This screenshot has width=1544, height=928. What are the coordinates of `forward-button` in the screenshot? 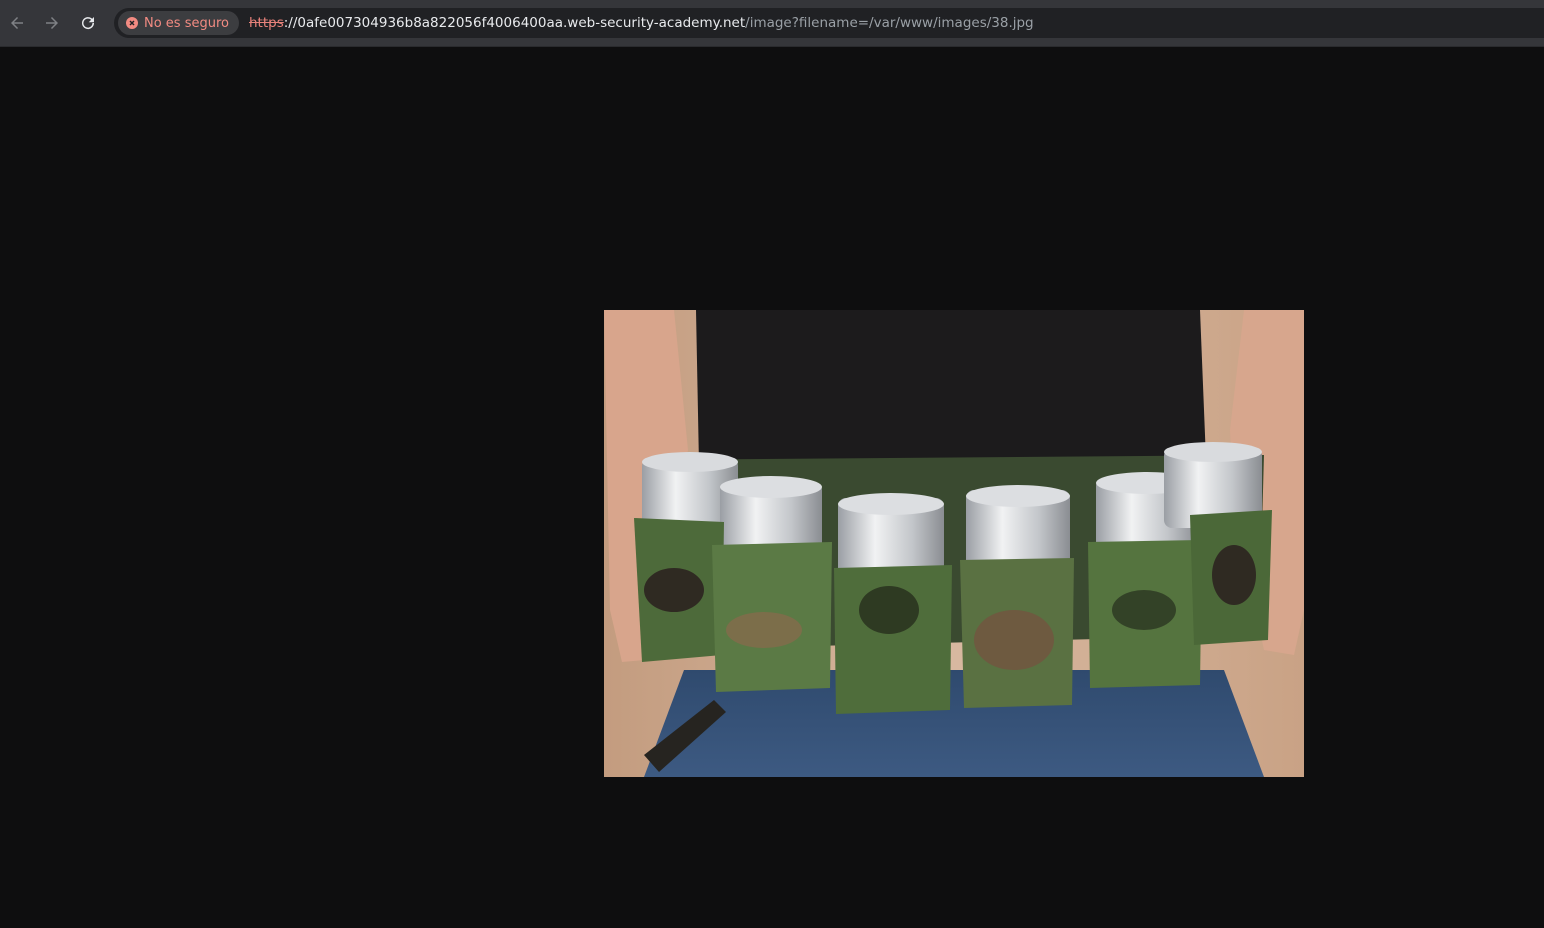 It's located at (52, 23).